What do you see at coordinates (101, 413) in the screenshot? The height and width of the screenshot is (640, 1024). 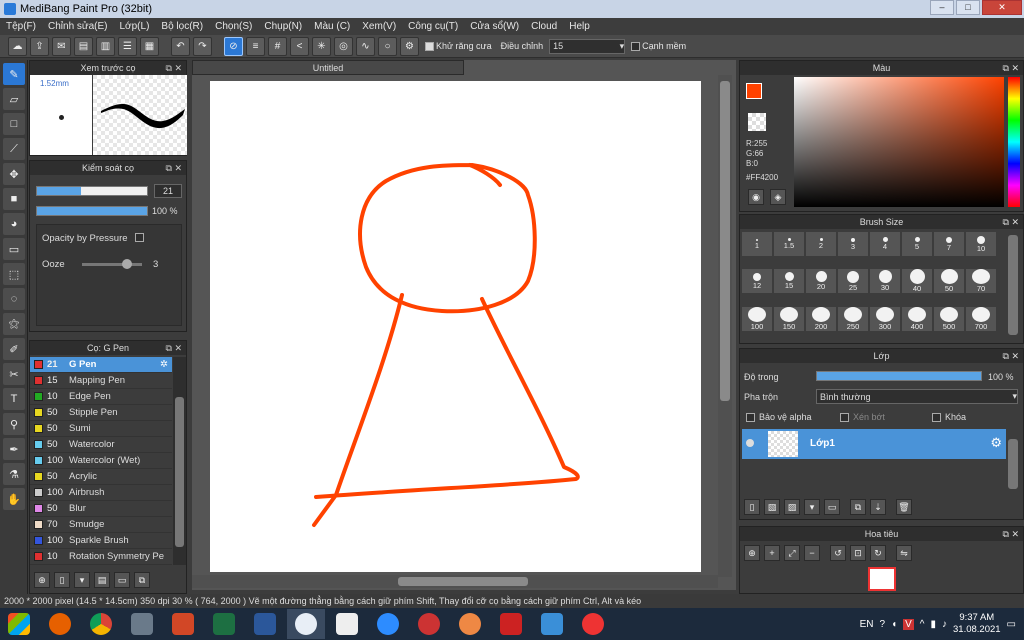 I see `brush-list-item: 50 Stipple Pen` at bounding box center [101, 413].